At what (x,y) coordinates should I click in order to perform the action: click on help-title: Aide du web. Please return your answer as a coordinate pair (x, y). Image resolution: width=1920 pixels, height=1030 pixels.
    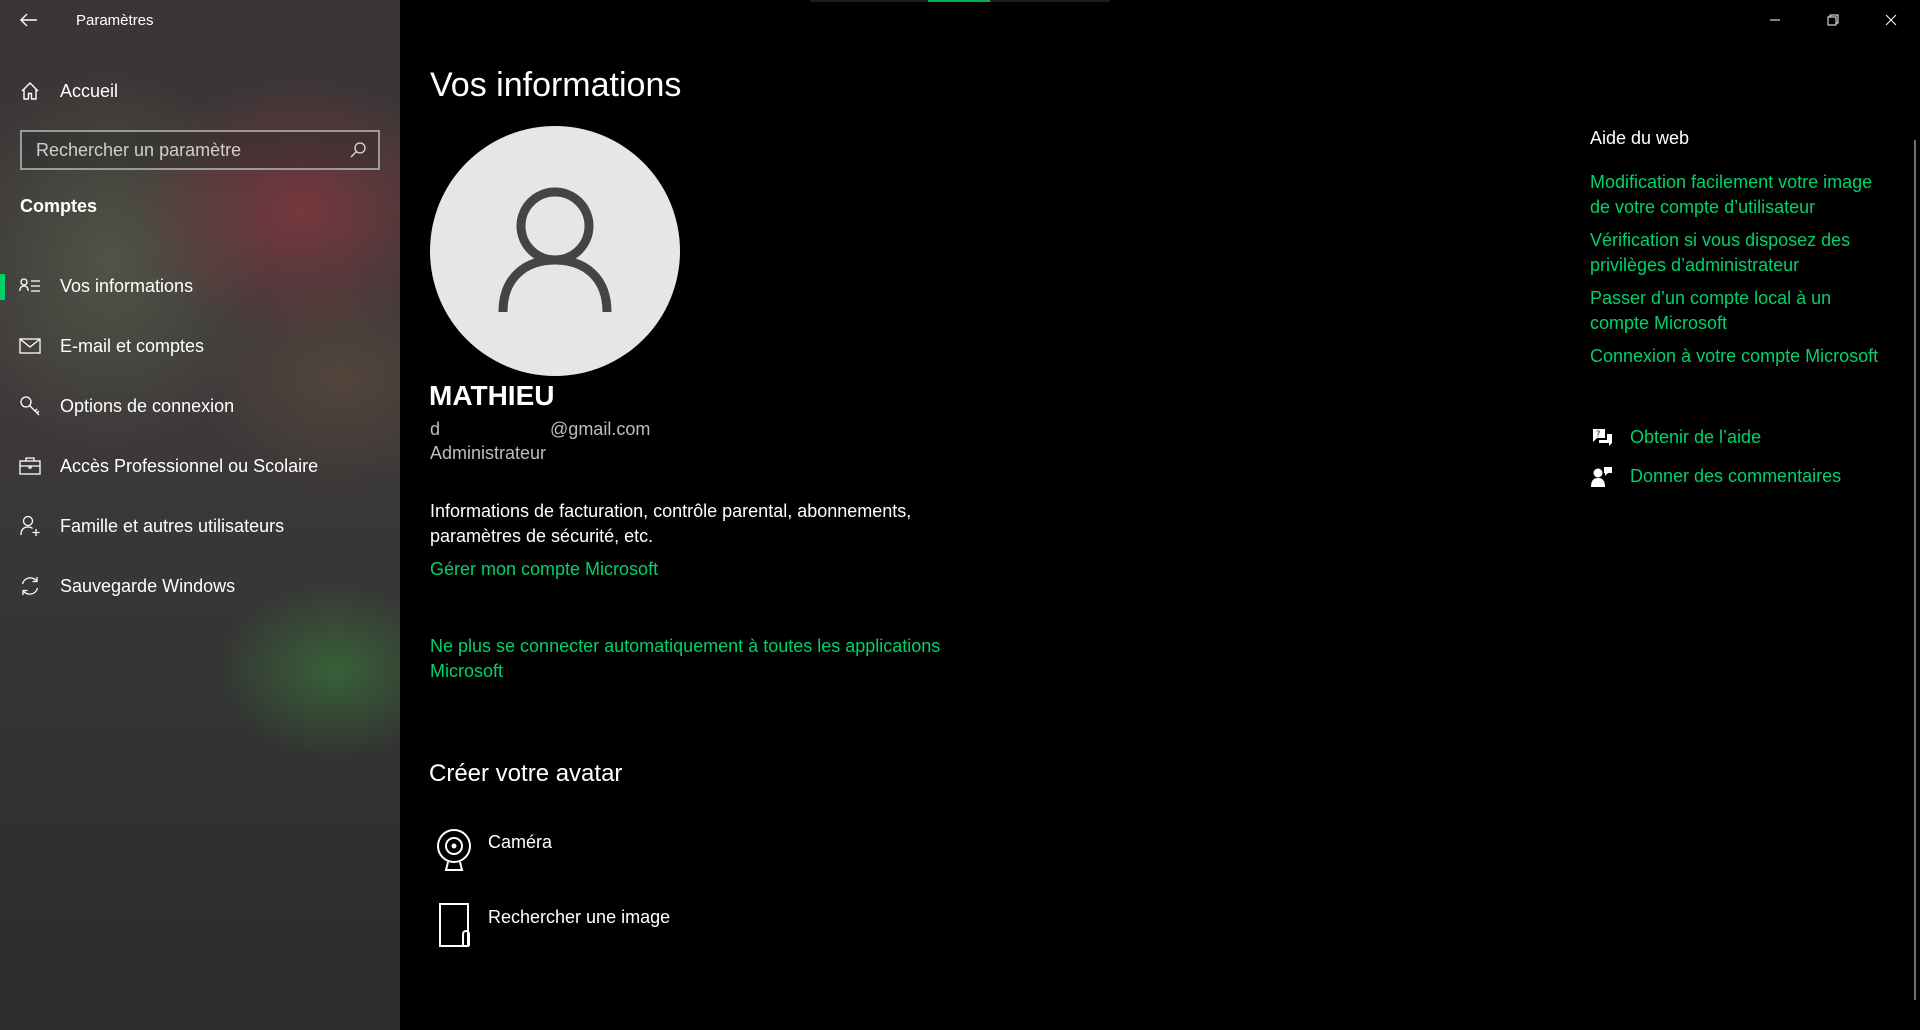
    Looking at the image, I should click on (1640, 138).